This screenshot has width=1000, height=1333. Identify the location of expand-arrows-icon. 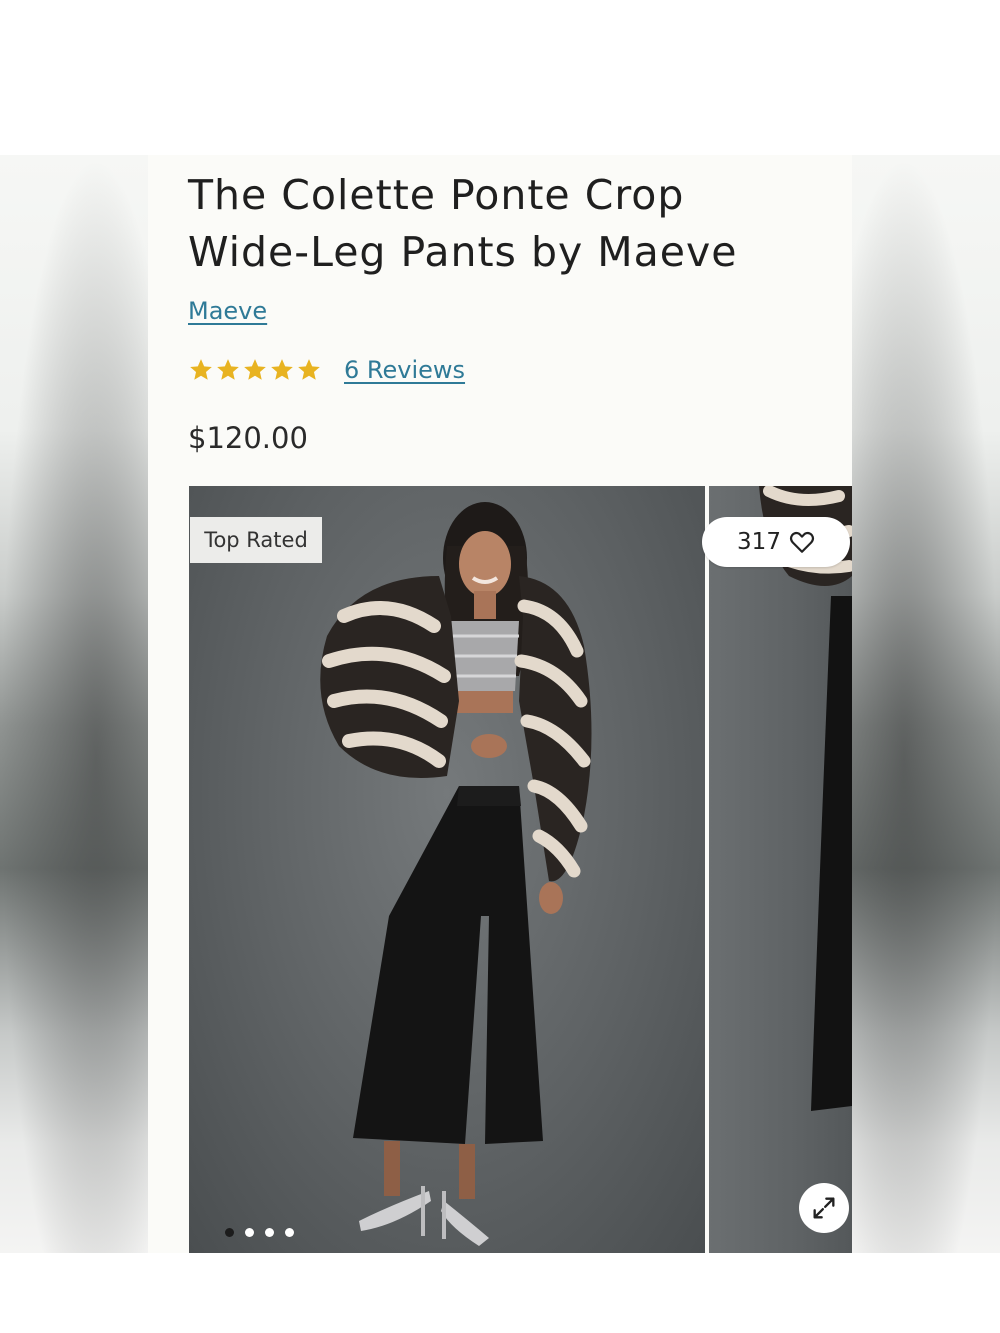
(824, 1208).